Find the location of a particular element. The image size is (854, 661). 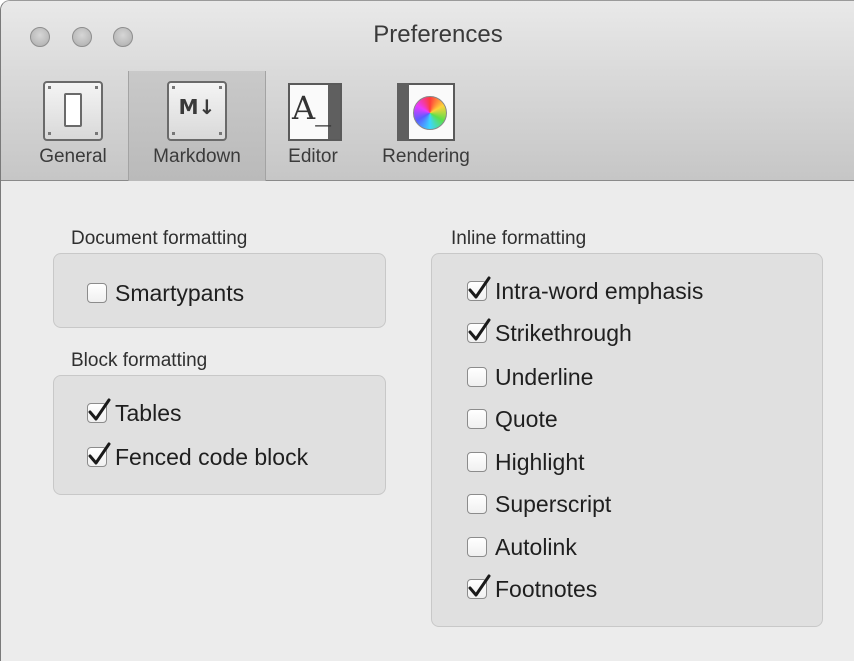

option-superscript: Superscript is located at coordinates (539, 504).